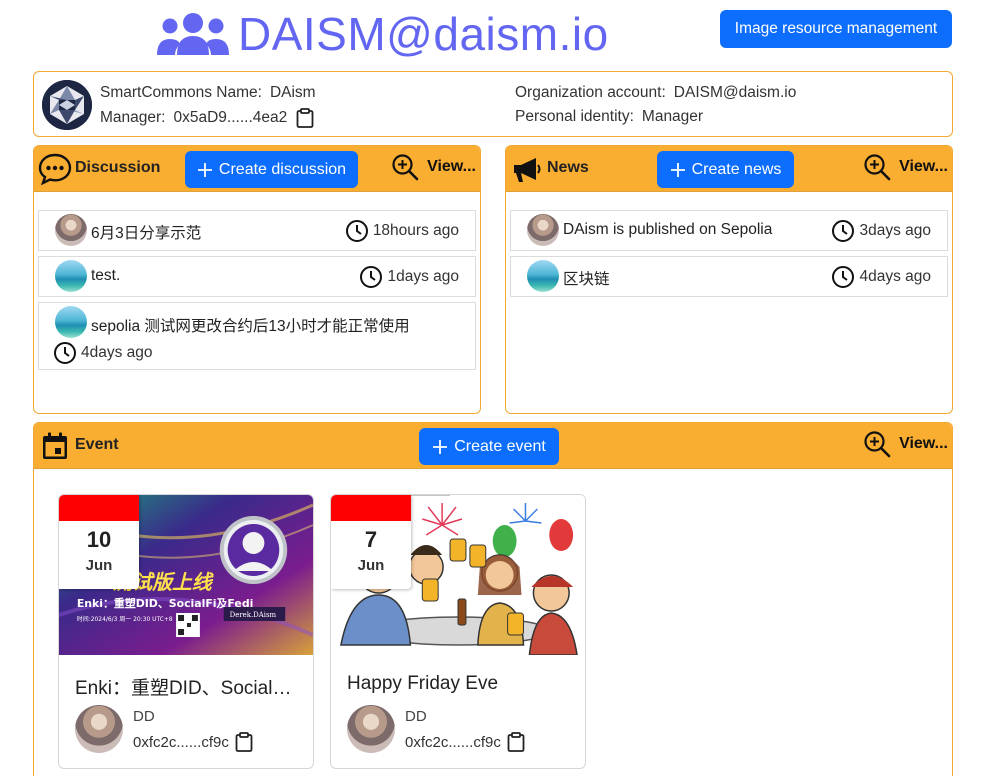 This screenshot has height=776, width=1002. I want to click on event-day: 7, so click(371, 539).